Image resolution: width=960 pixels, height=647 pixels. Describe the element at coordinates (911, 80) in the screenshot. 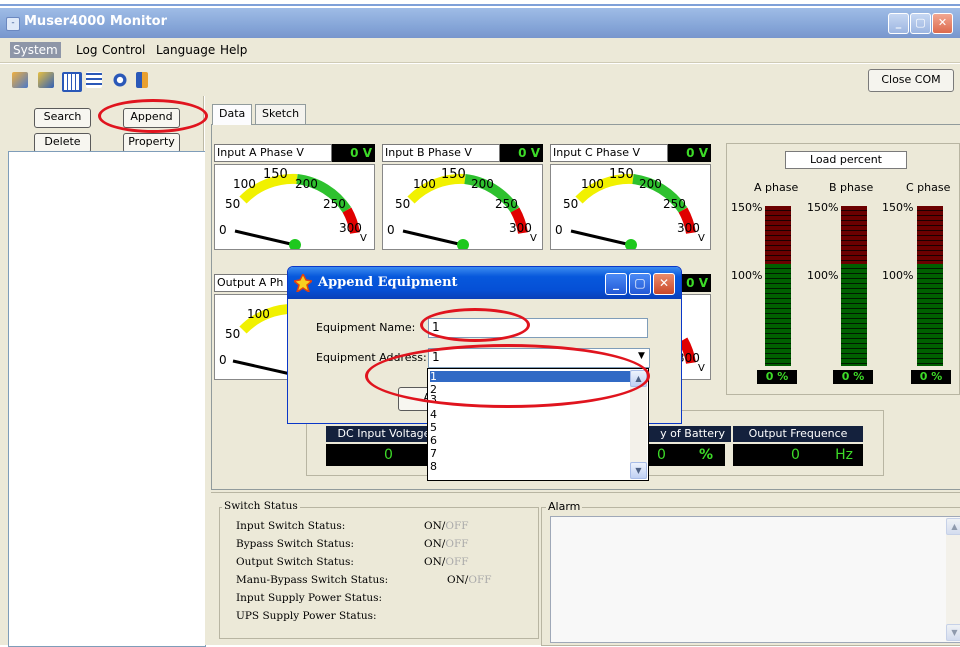

I see `close-com-button: Close COM` at that location.